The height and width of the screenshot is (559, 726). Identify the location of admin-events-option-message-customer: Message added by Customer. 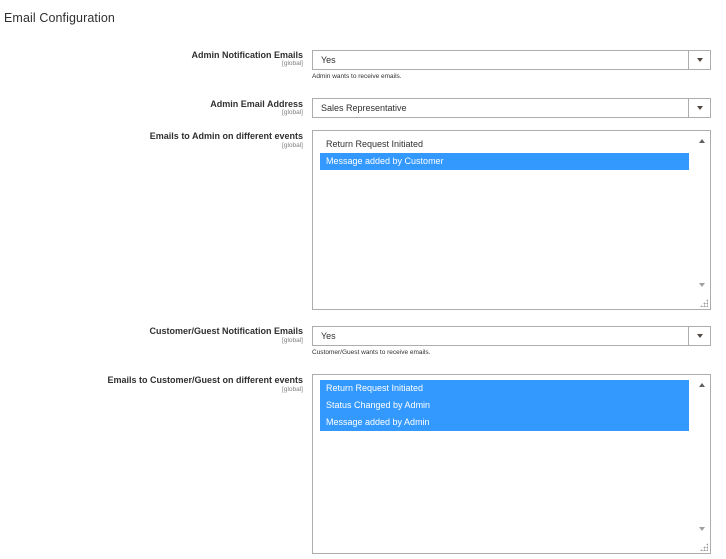
(504, 161).